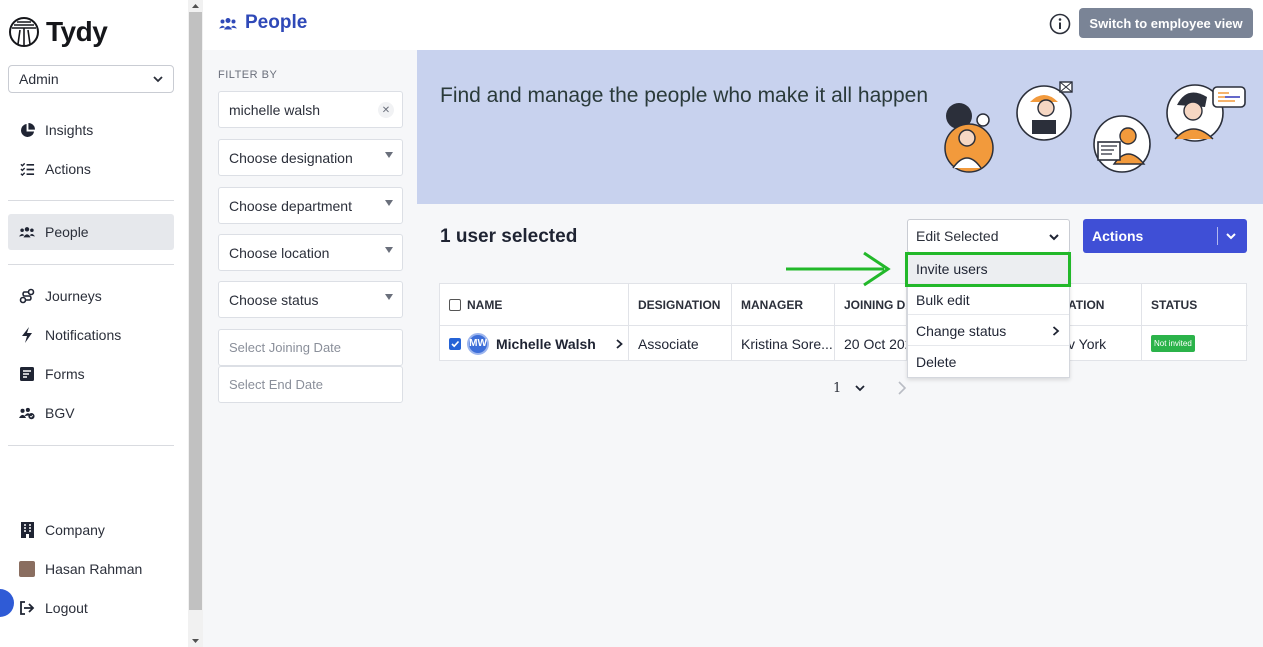  Describe the element at coordinates (1206, 113) in the screenshot. I see `person-chat-illustration` at that location.